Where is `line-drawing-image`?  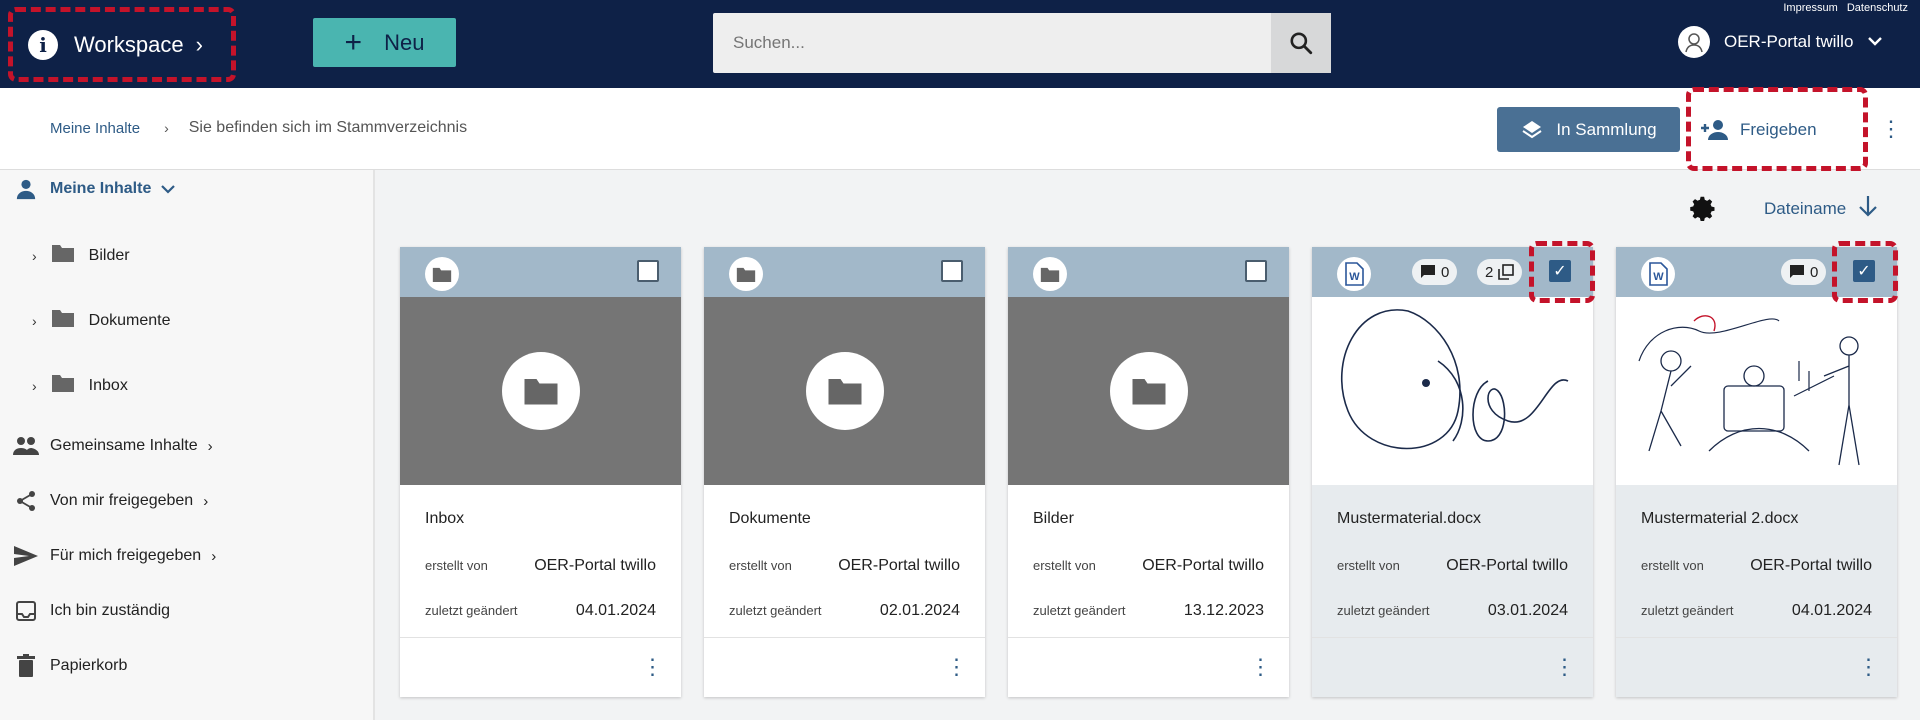
line-drawing-image is located at coordinates (1454, 379).